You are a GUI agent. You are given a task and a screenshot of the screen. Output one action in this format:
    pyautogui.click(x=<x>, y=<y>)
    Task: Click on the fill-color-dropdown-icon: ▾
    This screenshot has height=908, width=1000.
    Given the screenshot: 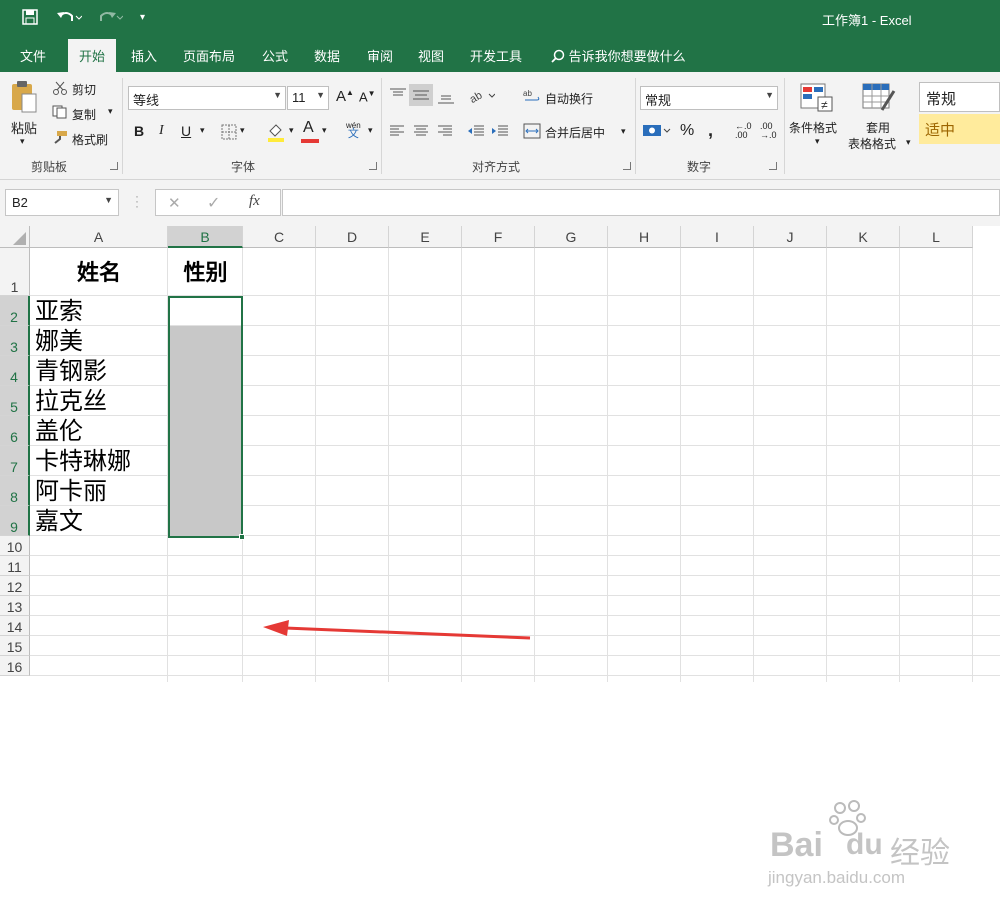 What is the action you would take?
    pyautogui.click(x=291, y=130)
    